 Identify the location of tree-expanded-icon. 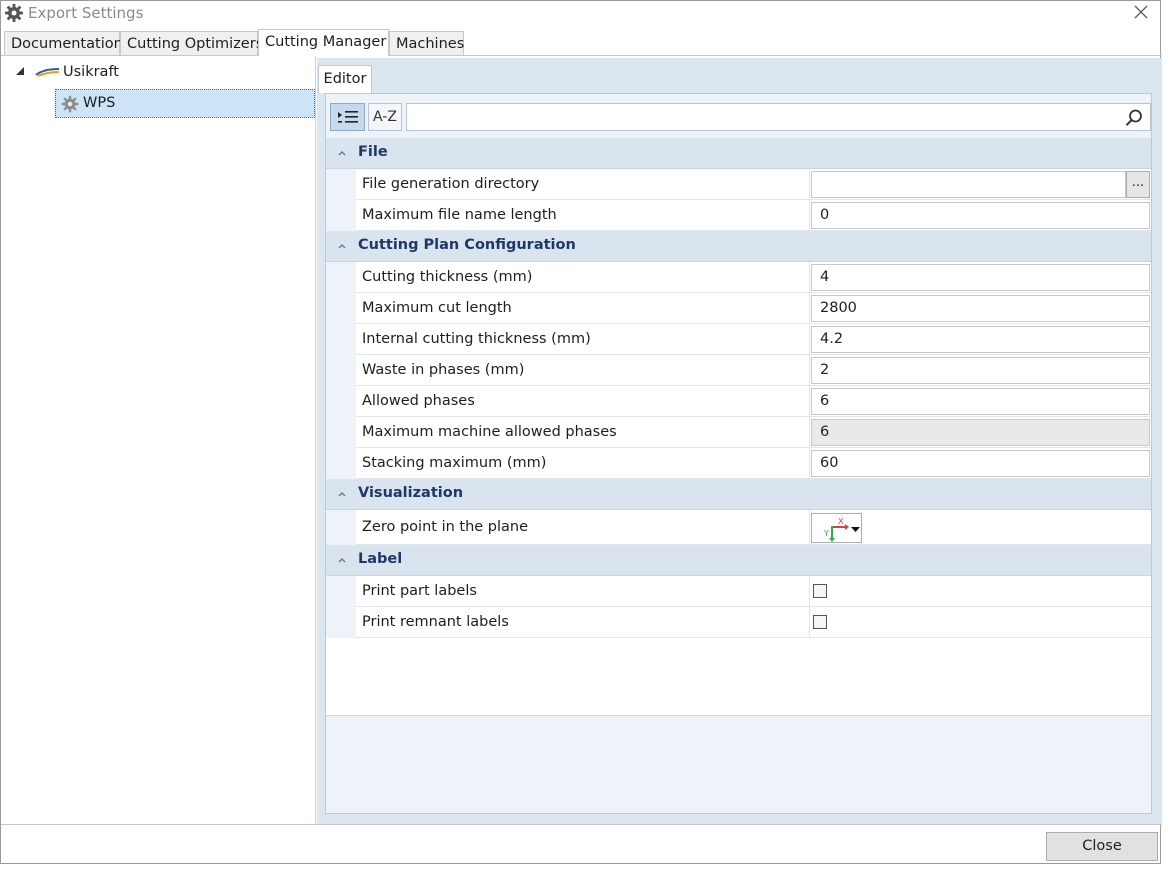
(20, 71).